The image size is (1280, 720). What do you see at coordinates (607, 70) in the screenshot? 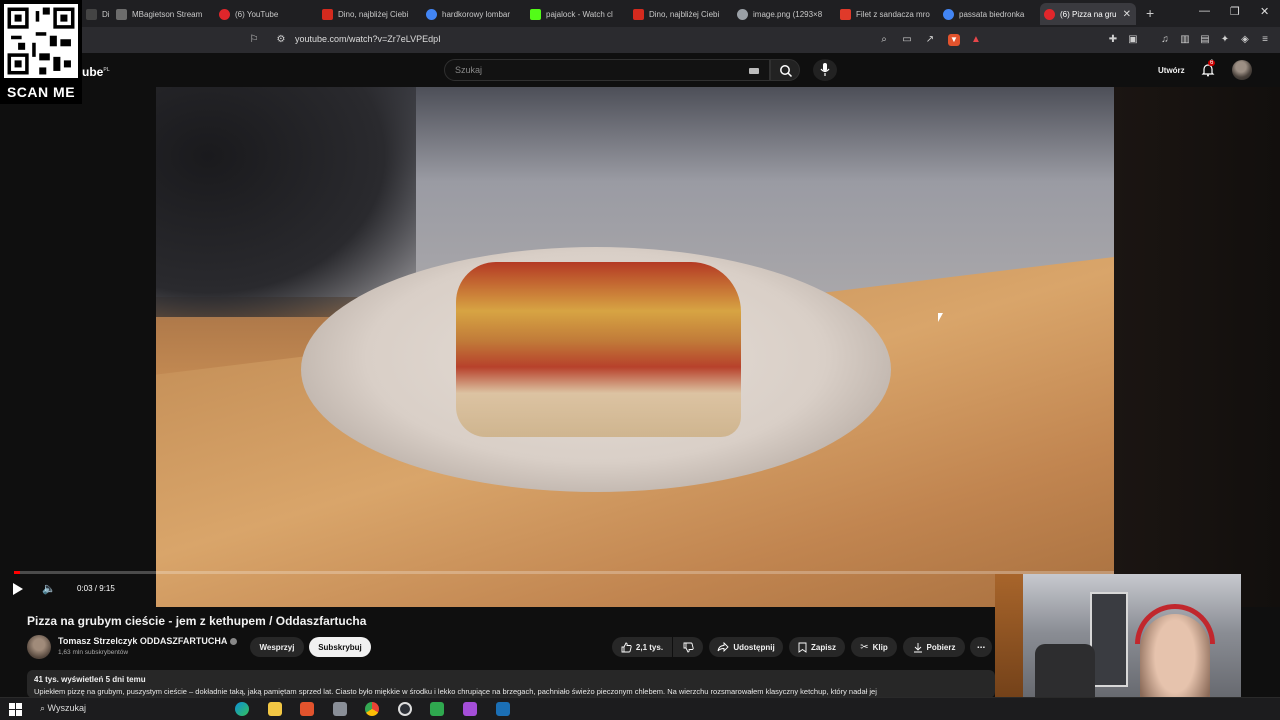
I see `search-box: Szukaj` at bounding box center [607, 70].